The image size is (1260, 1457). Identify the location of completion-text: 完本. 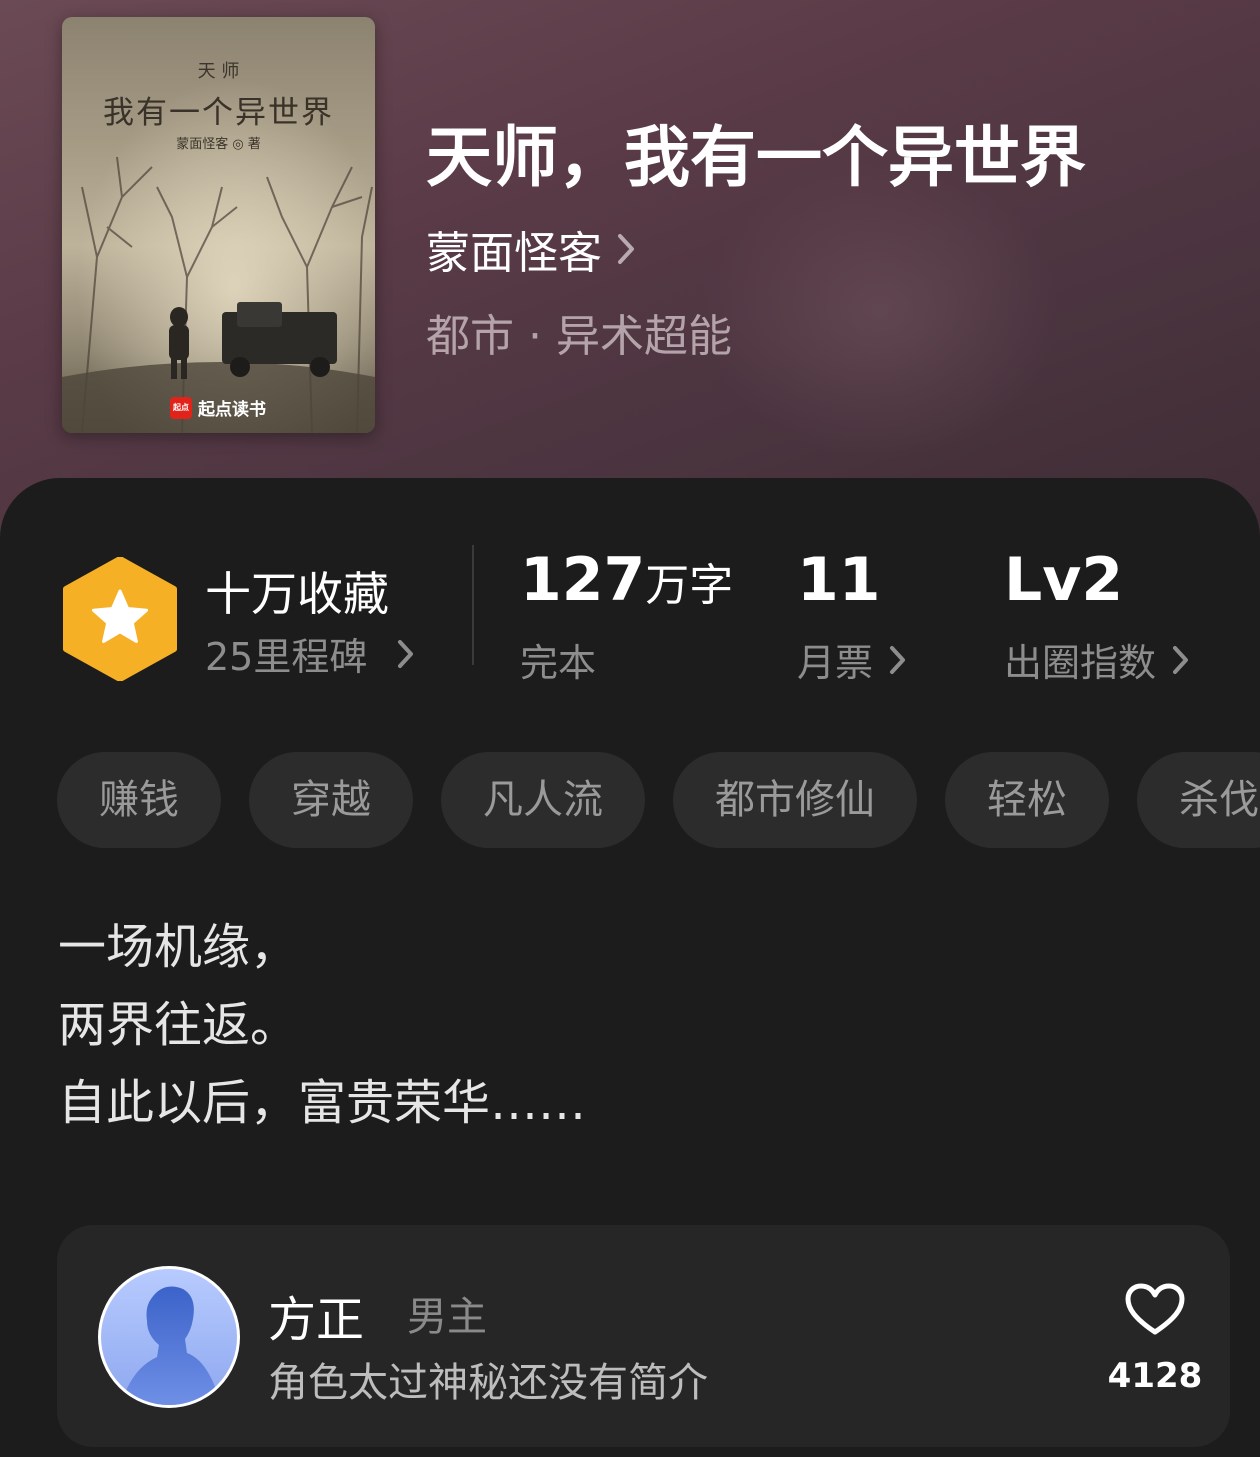
(558, 663).